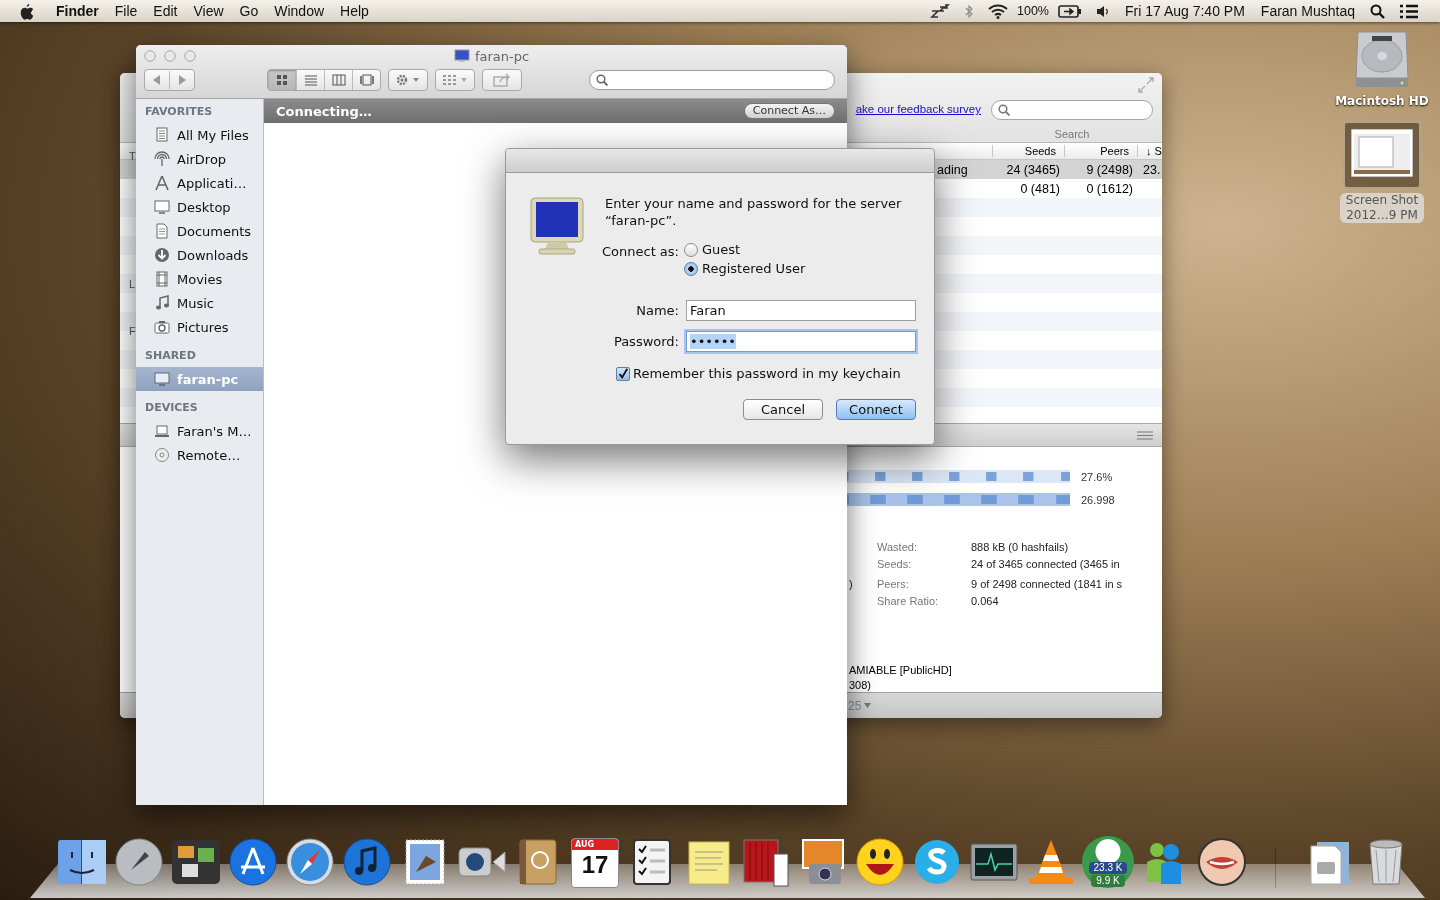 The height and width of the screenshot is (900, 1440). I want to click on cut-off-label: L, so click(132, 284).